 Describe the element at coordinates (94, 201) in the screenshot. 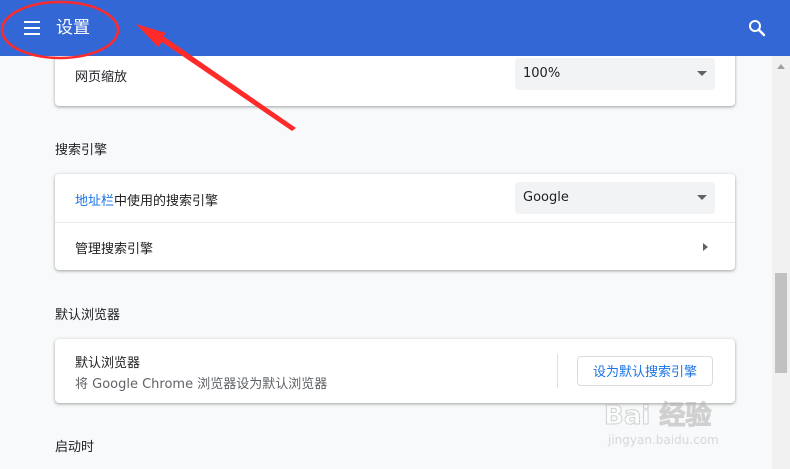

I see `address-bar-link: 地址栏` at that location.